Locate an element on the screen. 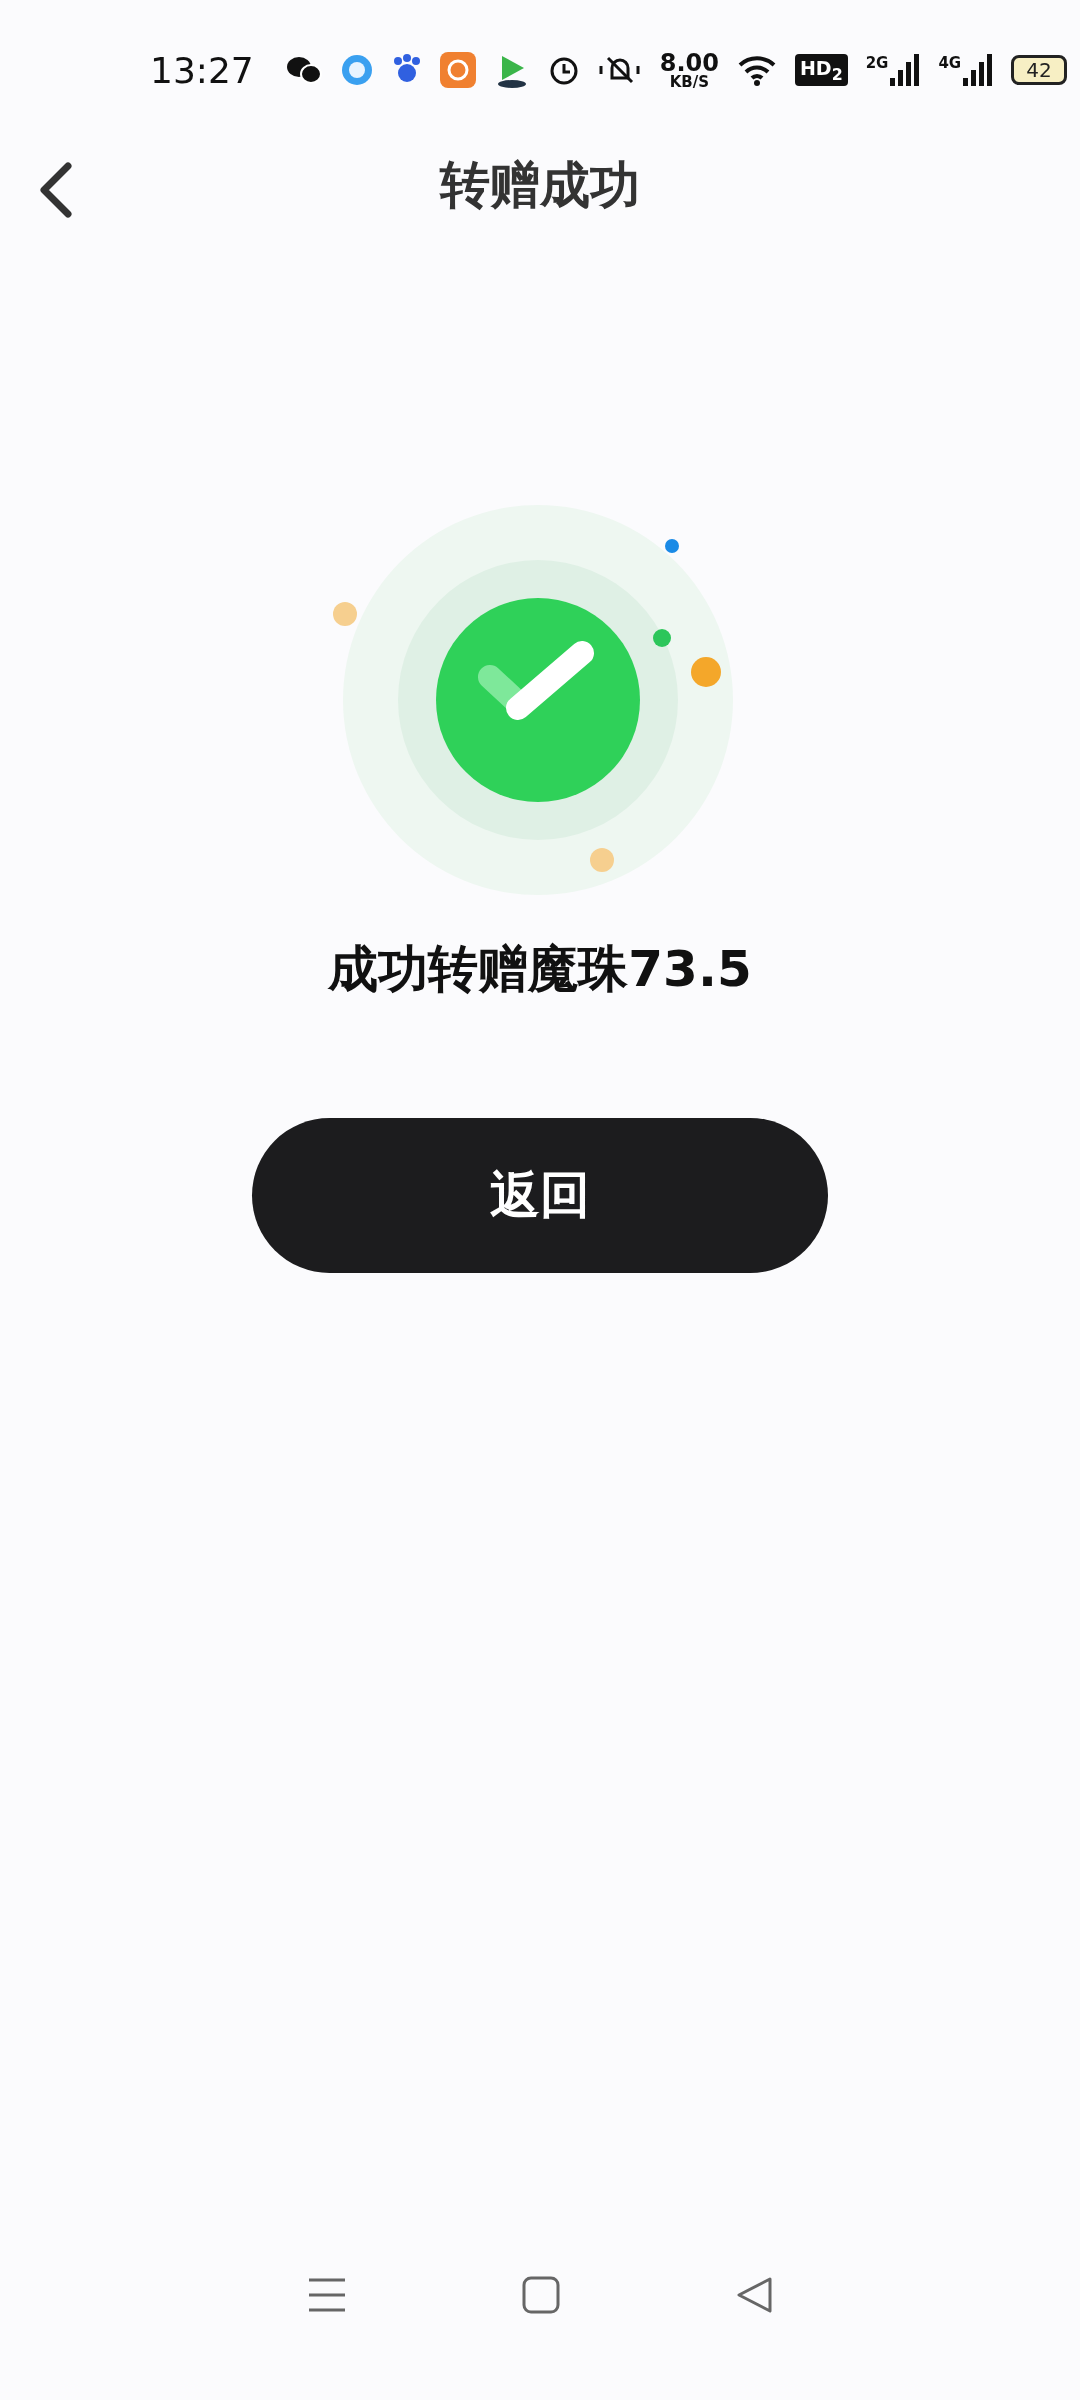 This screenshot has width=1080, height=2400. network-speed: 8.00 is located at coordinates (689, 62).